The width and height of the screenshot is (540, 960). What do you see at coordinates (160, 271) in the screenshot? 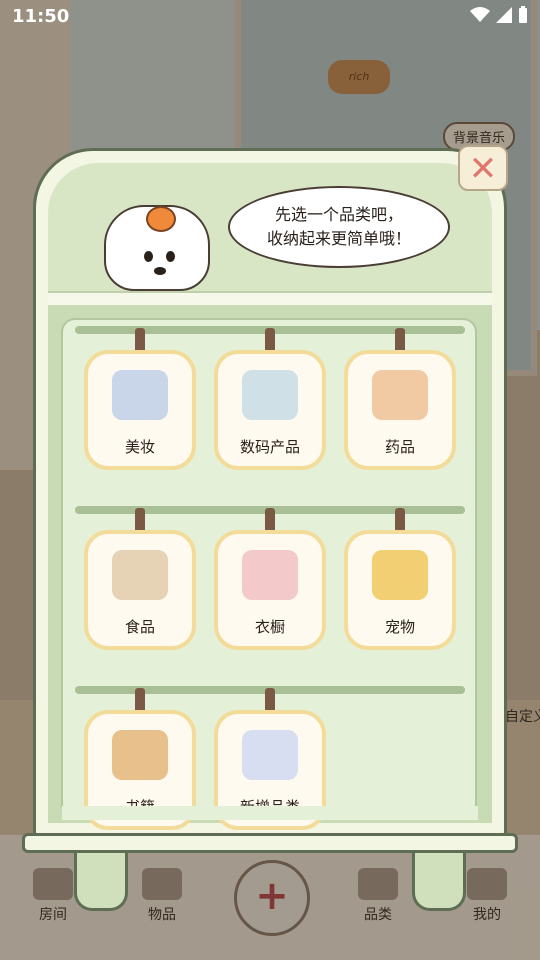
I see `dog-nose` at bounding box center [160, 271].